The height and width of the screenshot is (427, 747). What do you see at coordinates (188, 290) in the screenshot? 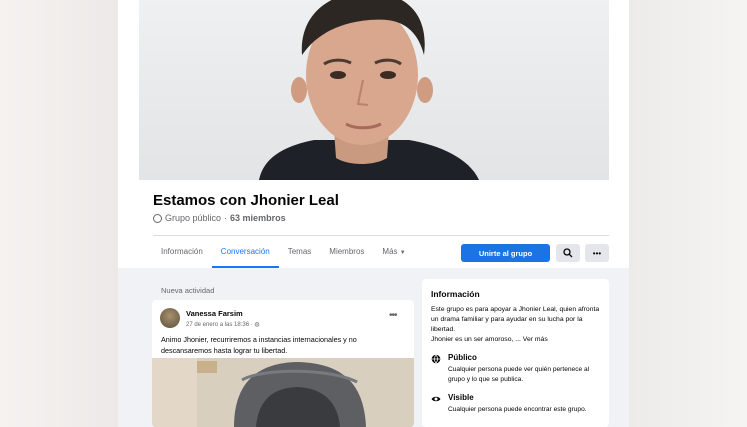
I see `feed-section-label: Nueva actividad` at bounding box center [188, 290].